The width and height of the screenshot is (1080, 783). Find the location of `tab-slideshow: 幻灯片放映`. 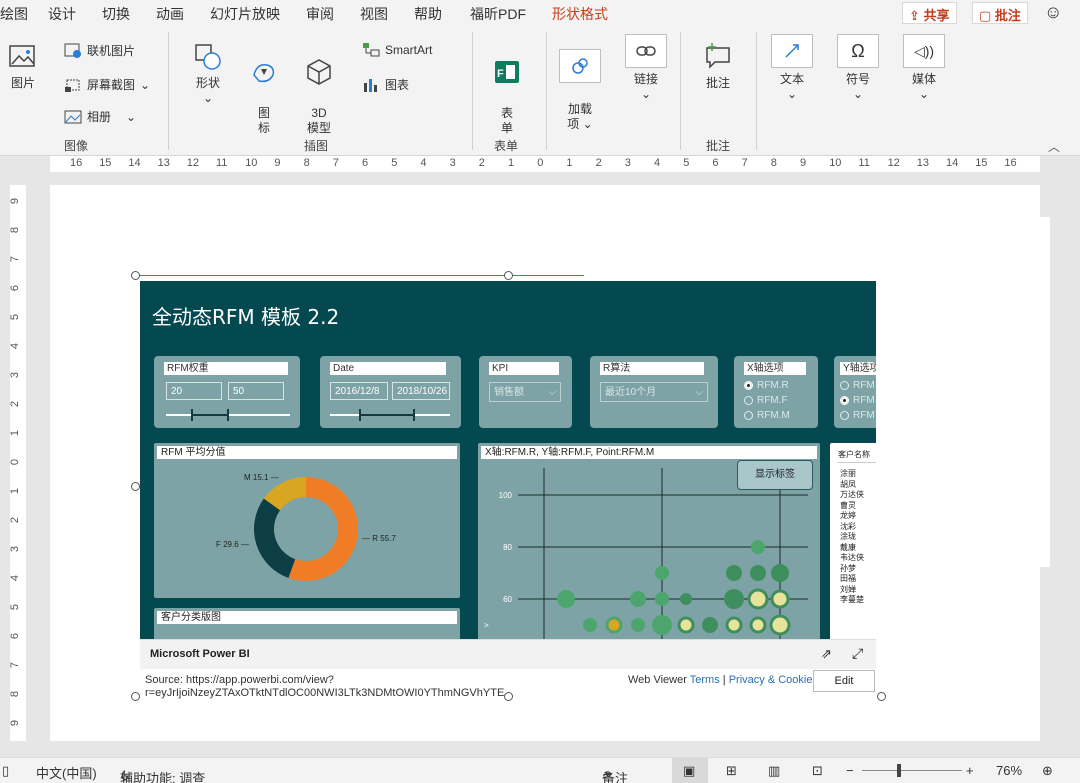

tab-slideshow: 幻灯片放映 is located at coordinates (245, 14).